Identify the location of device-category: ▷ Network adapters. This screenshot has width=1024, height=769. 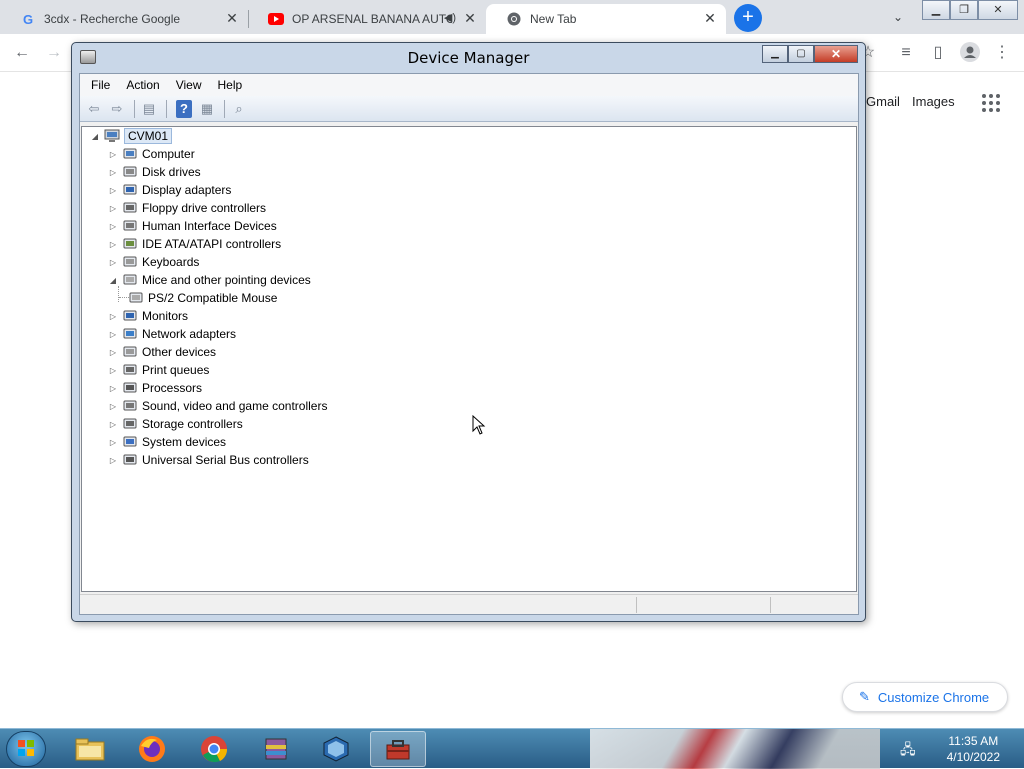
(172, 334).